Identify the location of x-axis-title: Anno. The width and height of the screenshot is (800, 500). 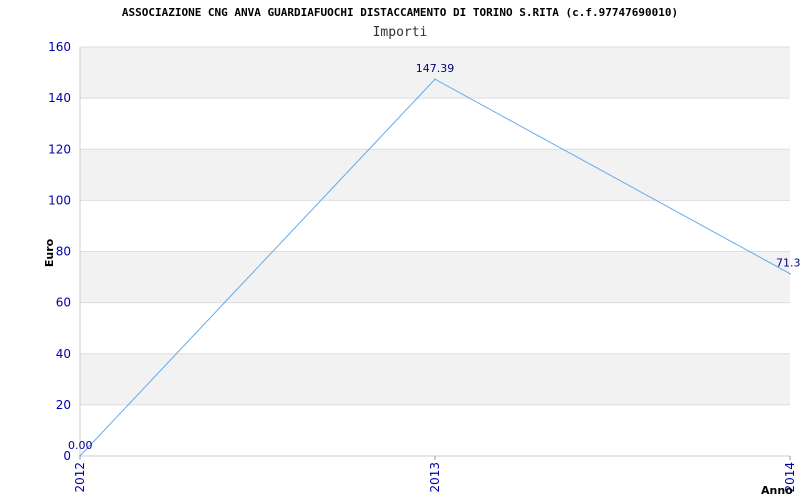
(777, 490).